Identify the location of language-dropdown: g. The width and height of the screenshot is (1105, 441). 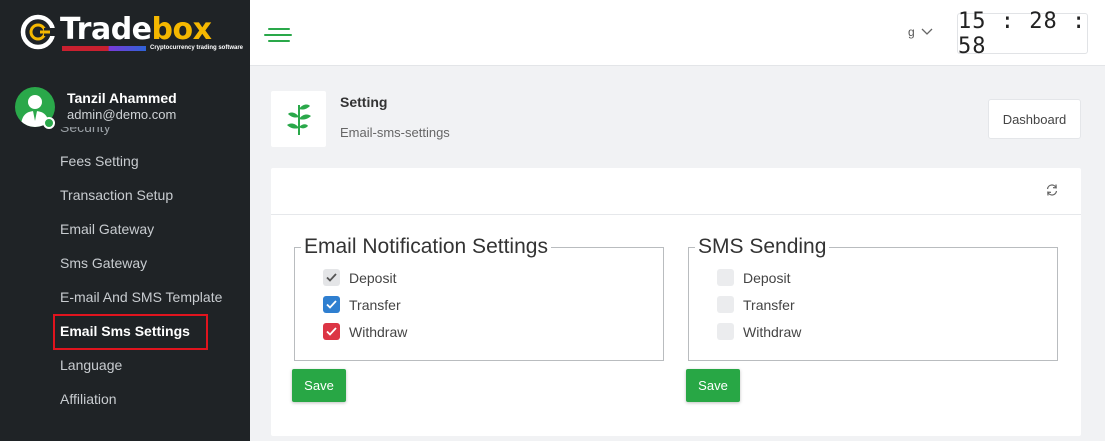
(920, 32).